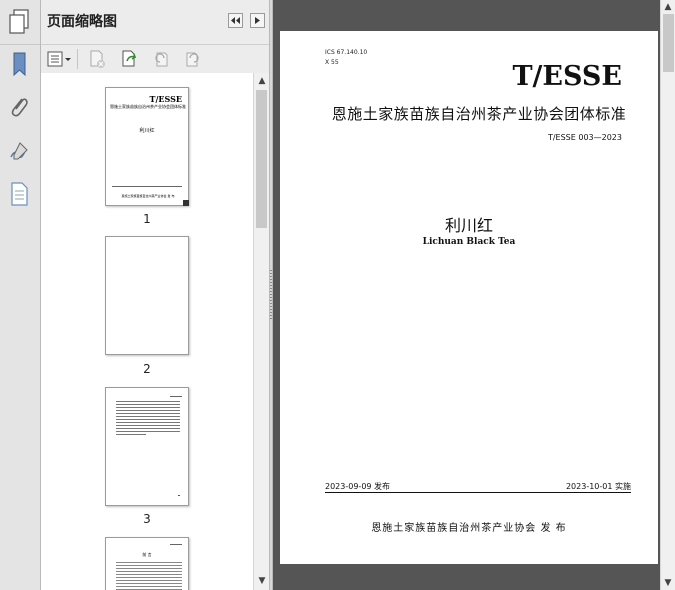  I want to click on thumb-heading: 前 言, so click(147, 554).